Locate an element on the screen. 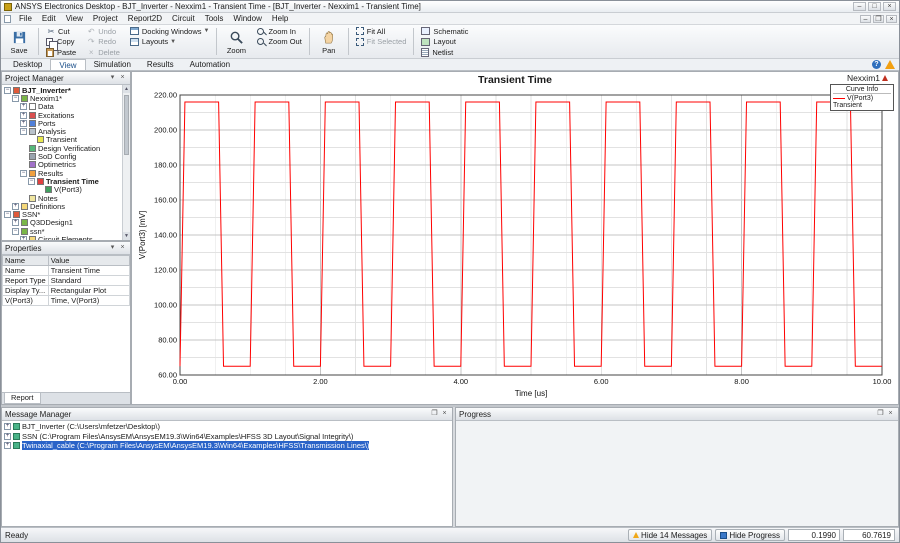  property-value: Time, V(Port3) is located at coordinates (89, 300).